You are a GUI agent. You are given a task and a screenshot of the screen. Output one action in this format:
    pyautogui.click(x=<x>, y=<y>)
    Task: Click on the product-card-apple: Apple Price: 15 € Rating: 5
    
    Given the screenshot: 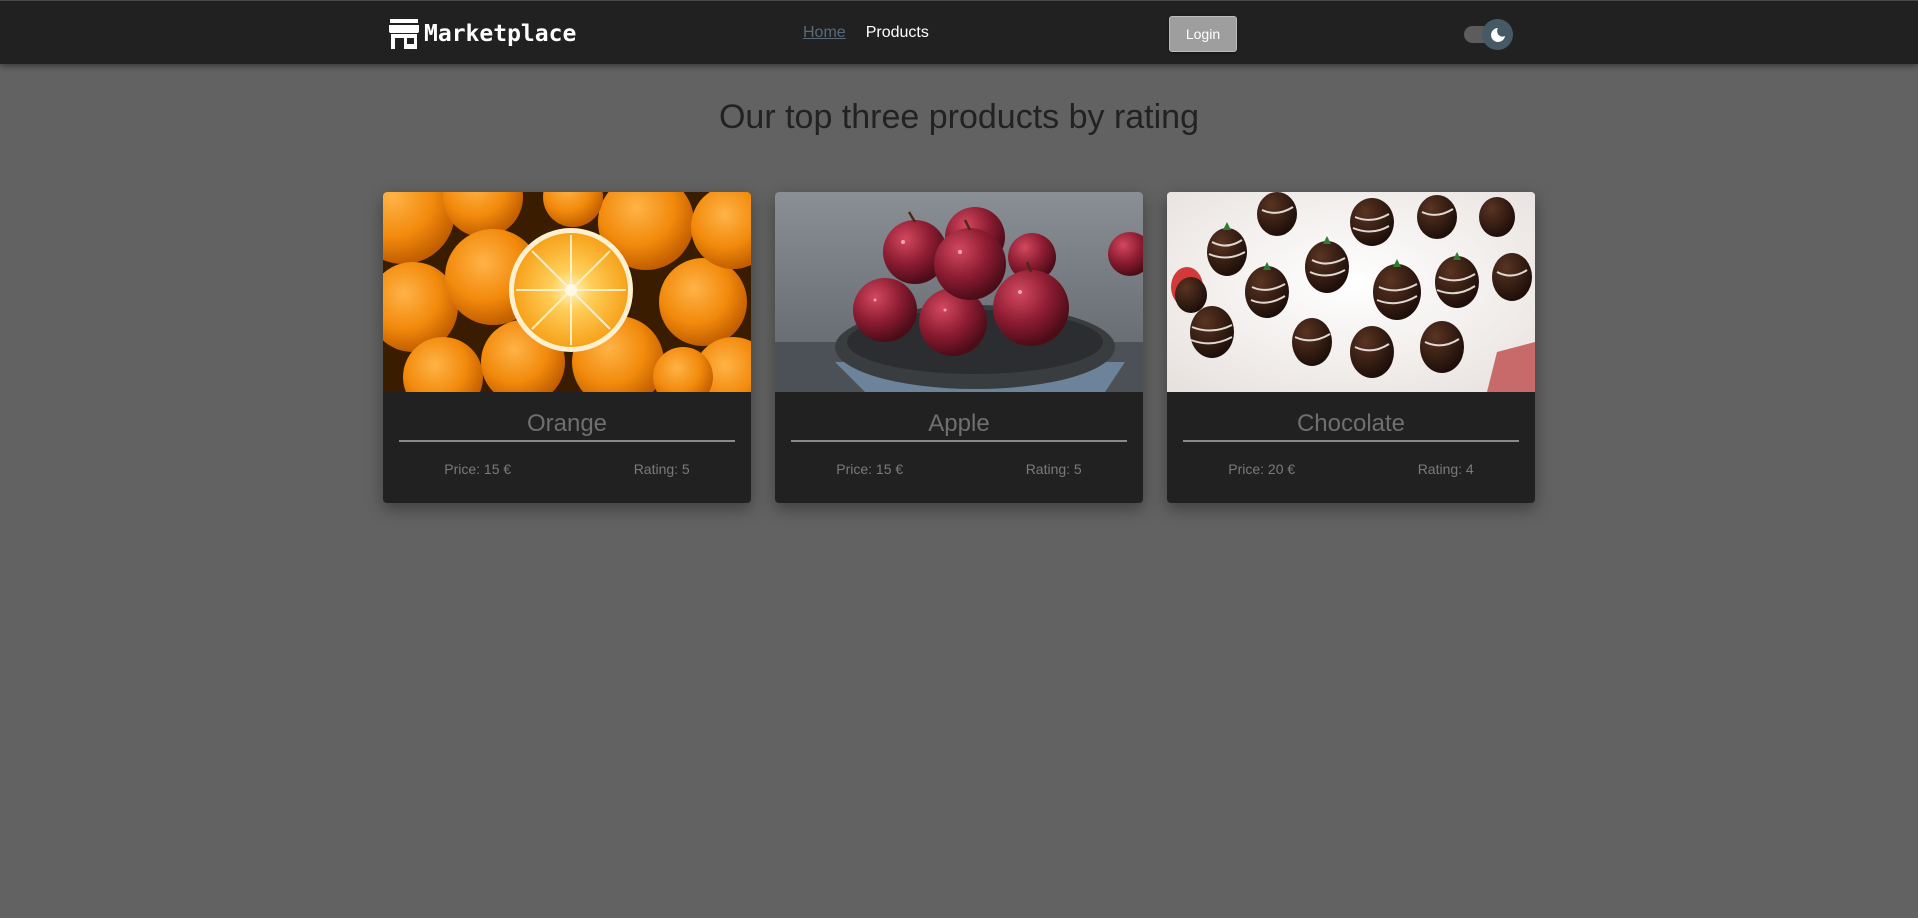 What is the action you would take?
    pyautogui.click(x=959, y=347)
    